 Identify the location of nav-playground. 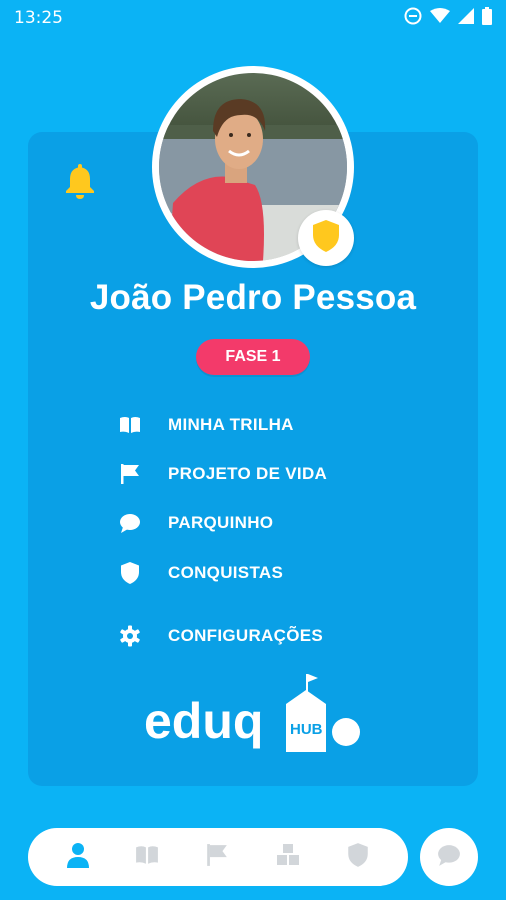
(288, 857).